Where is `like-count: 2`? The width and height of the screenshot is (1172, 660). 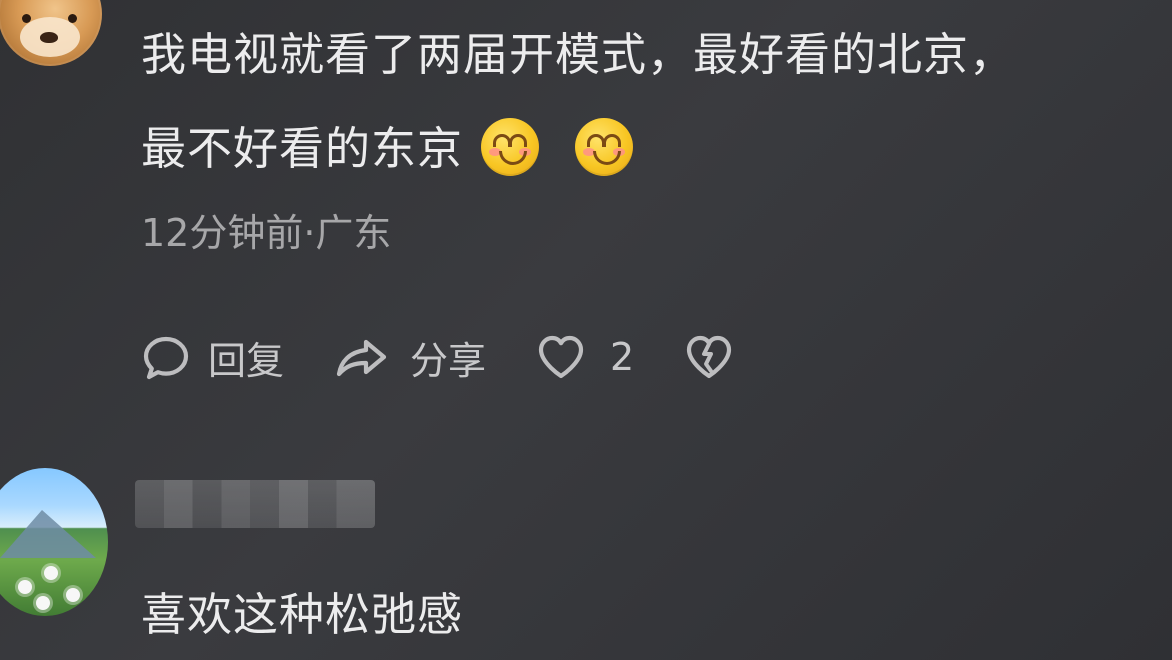 like-count: 2 is located at coordinates (622, 357).